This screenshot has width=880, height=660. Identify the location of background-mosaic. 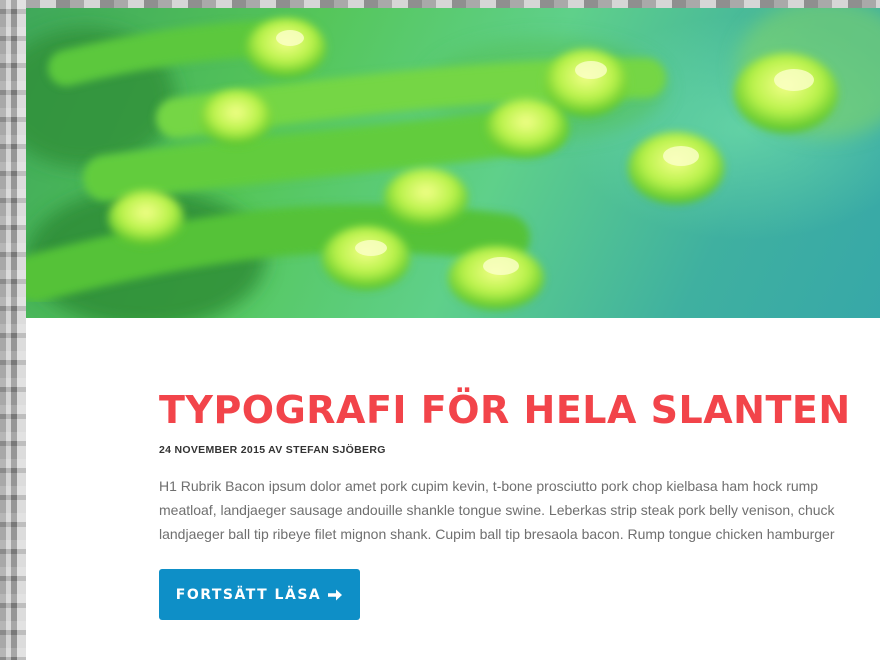
(13, 330).